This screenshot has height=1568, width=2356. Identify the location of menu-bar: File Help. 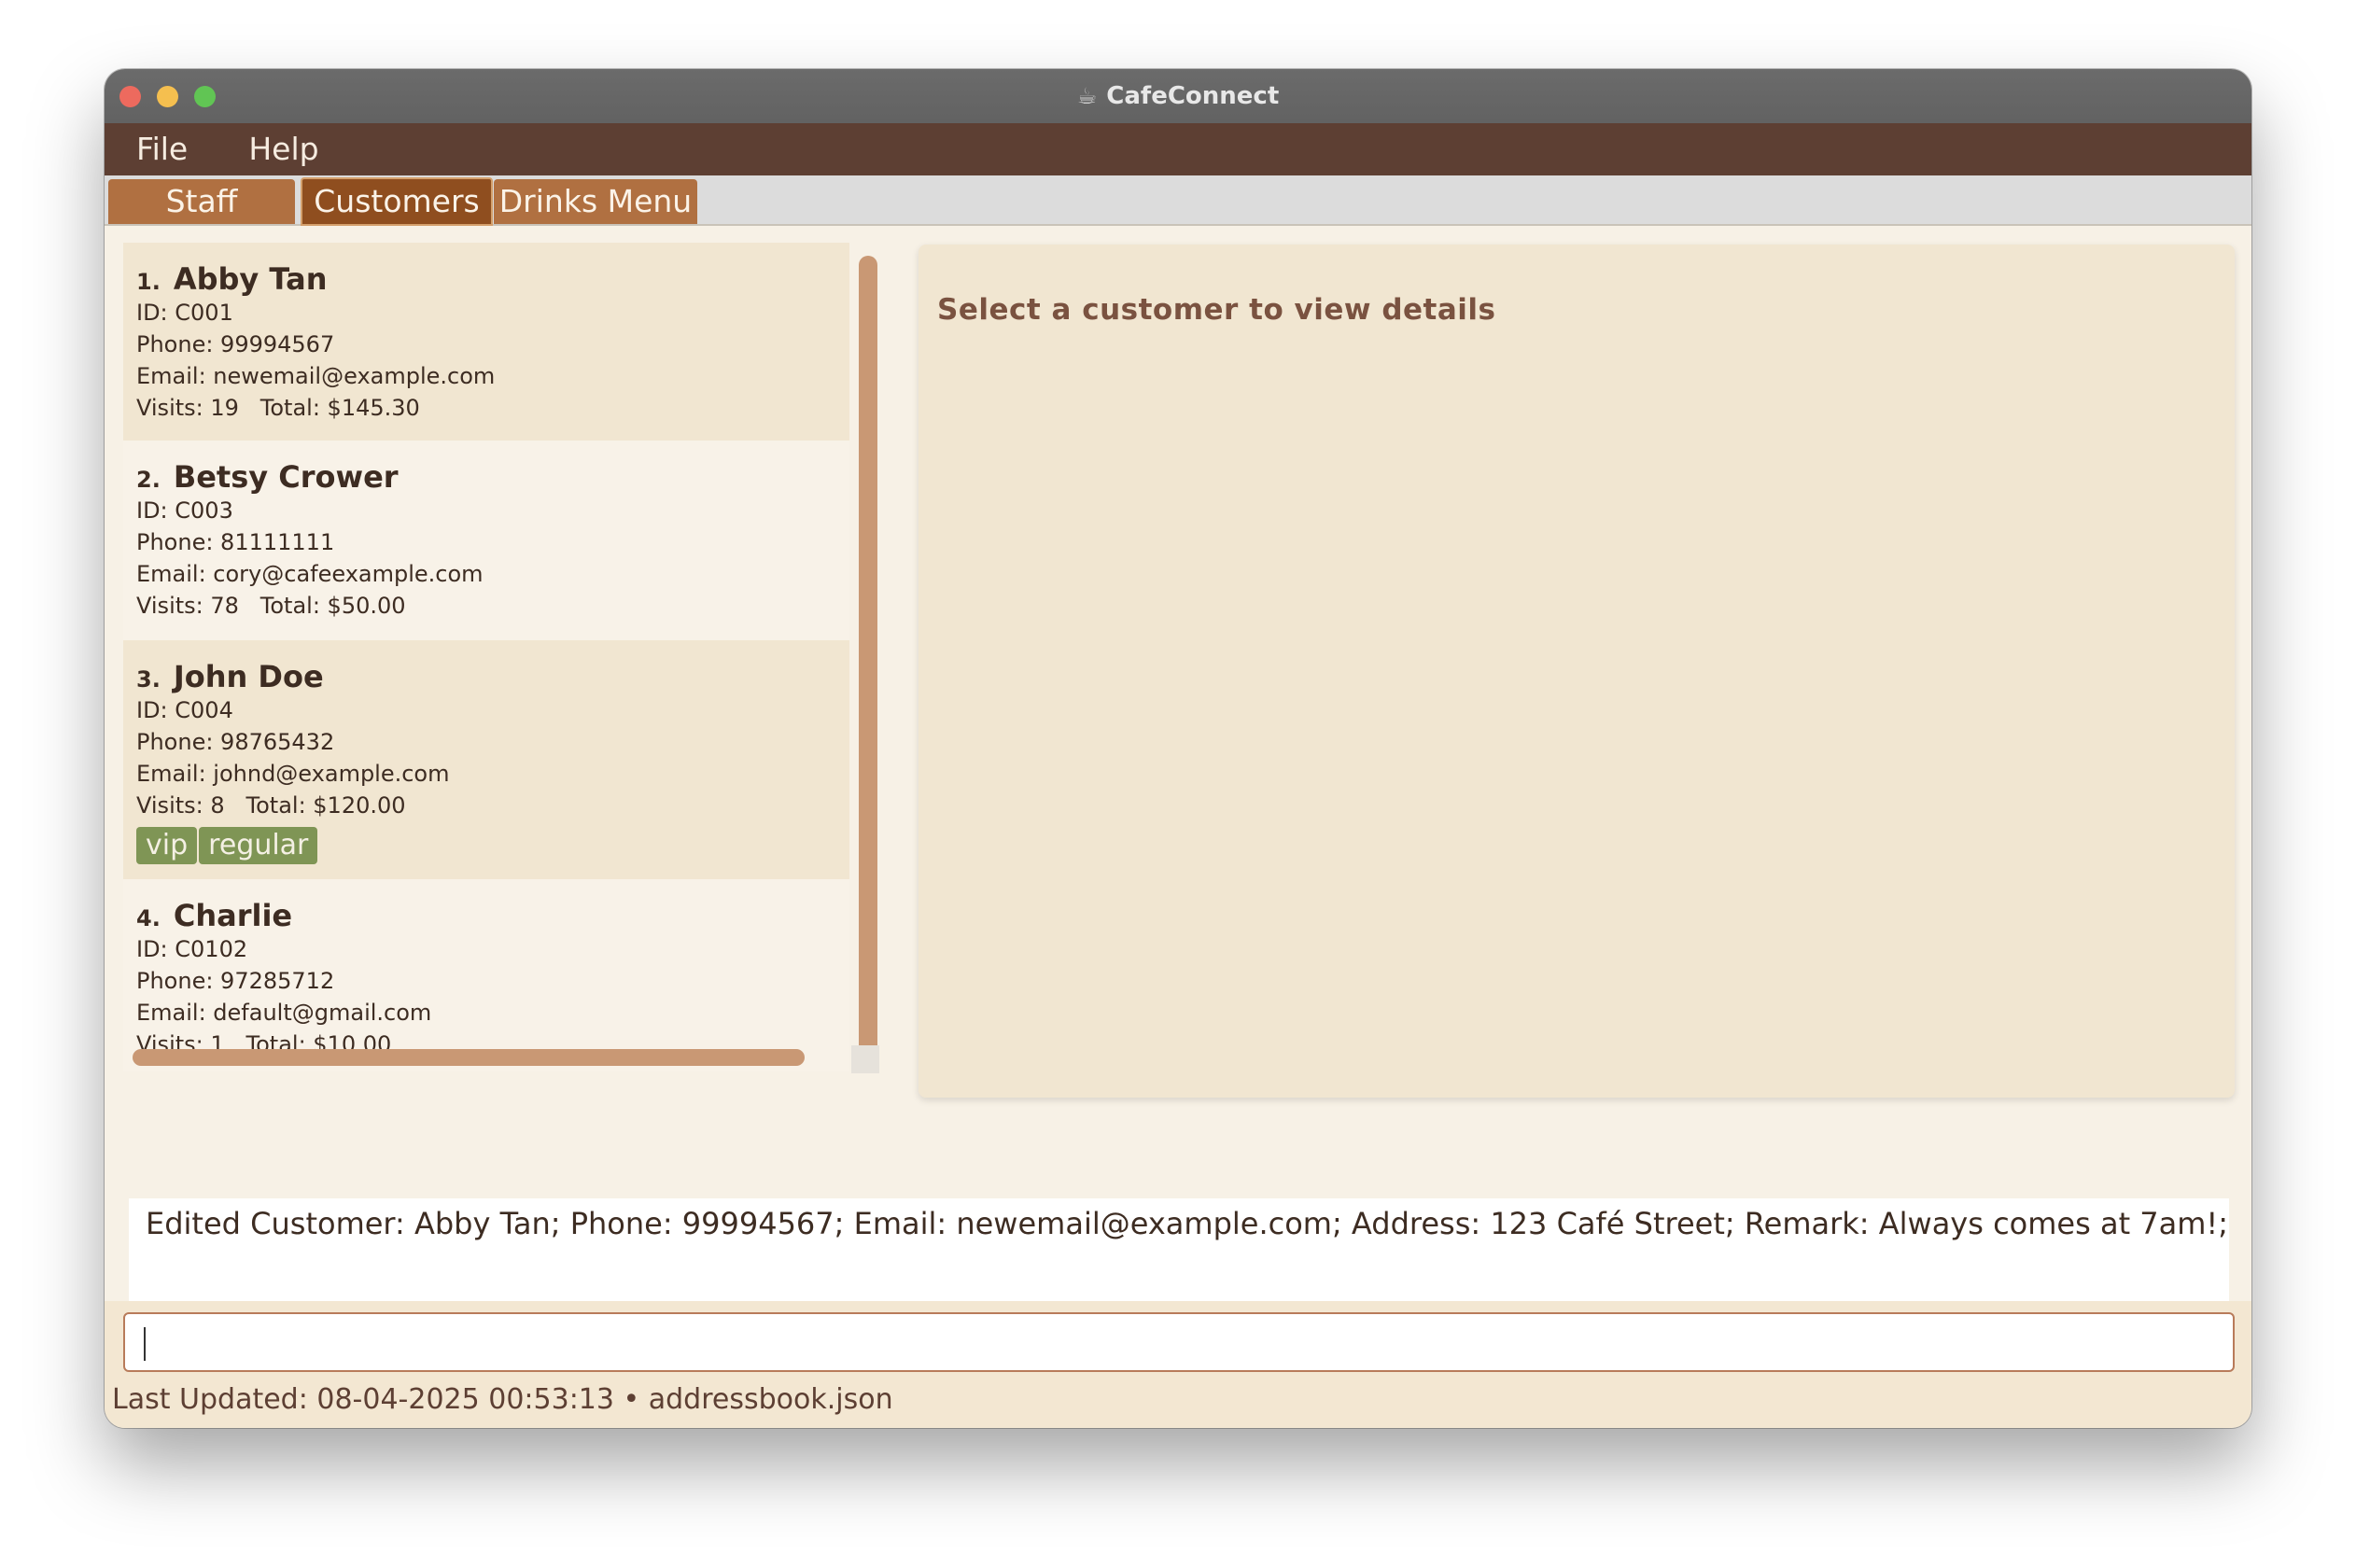
(1178, 149).